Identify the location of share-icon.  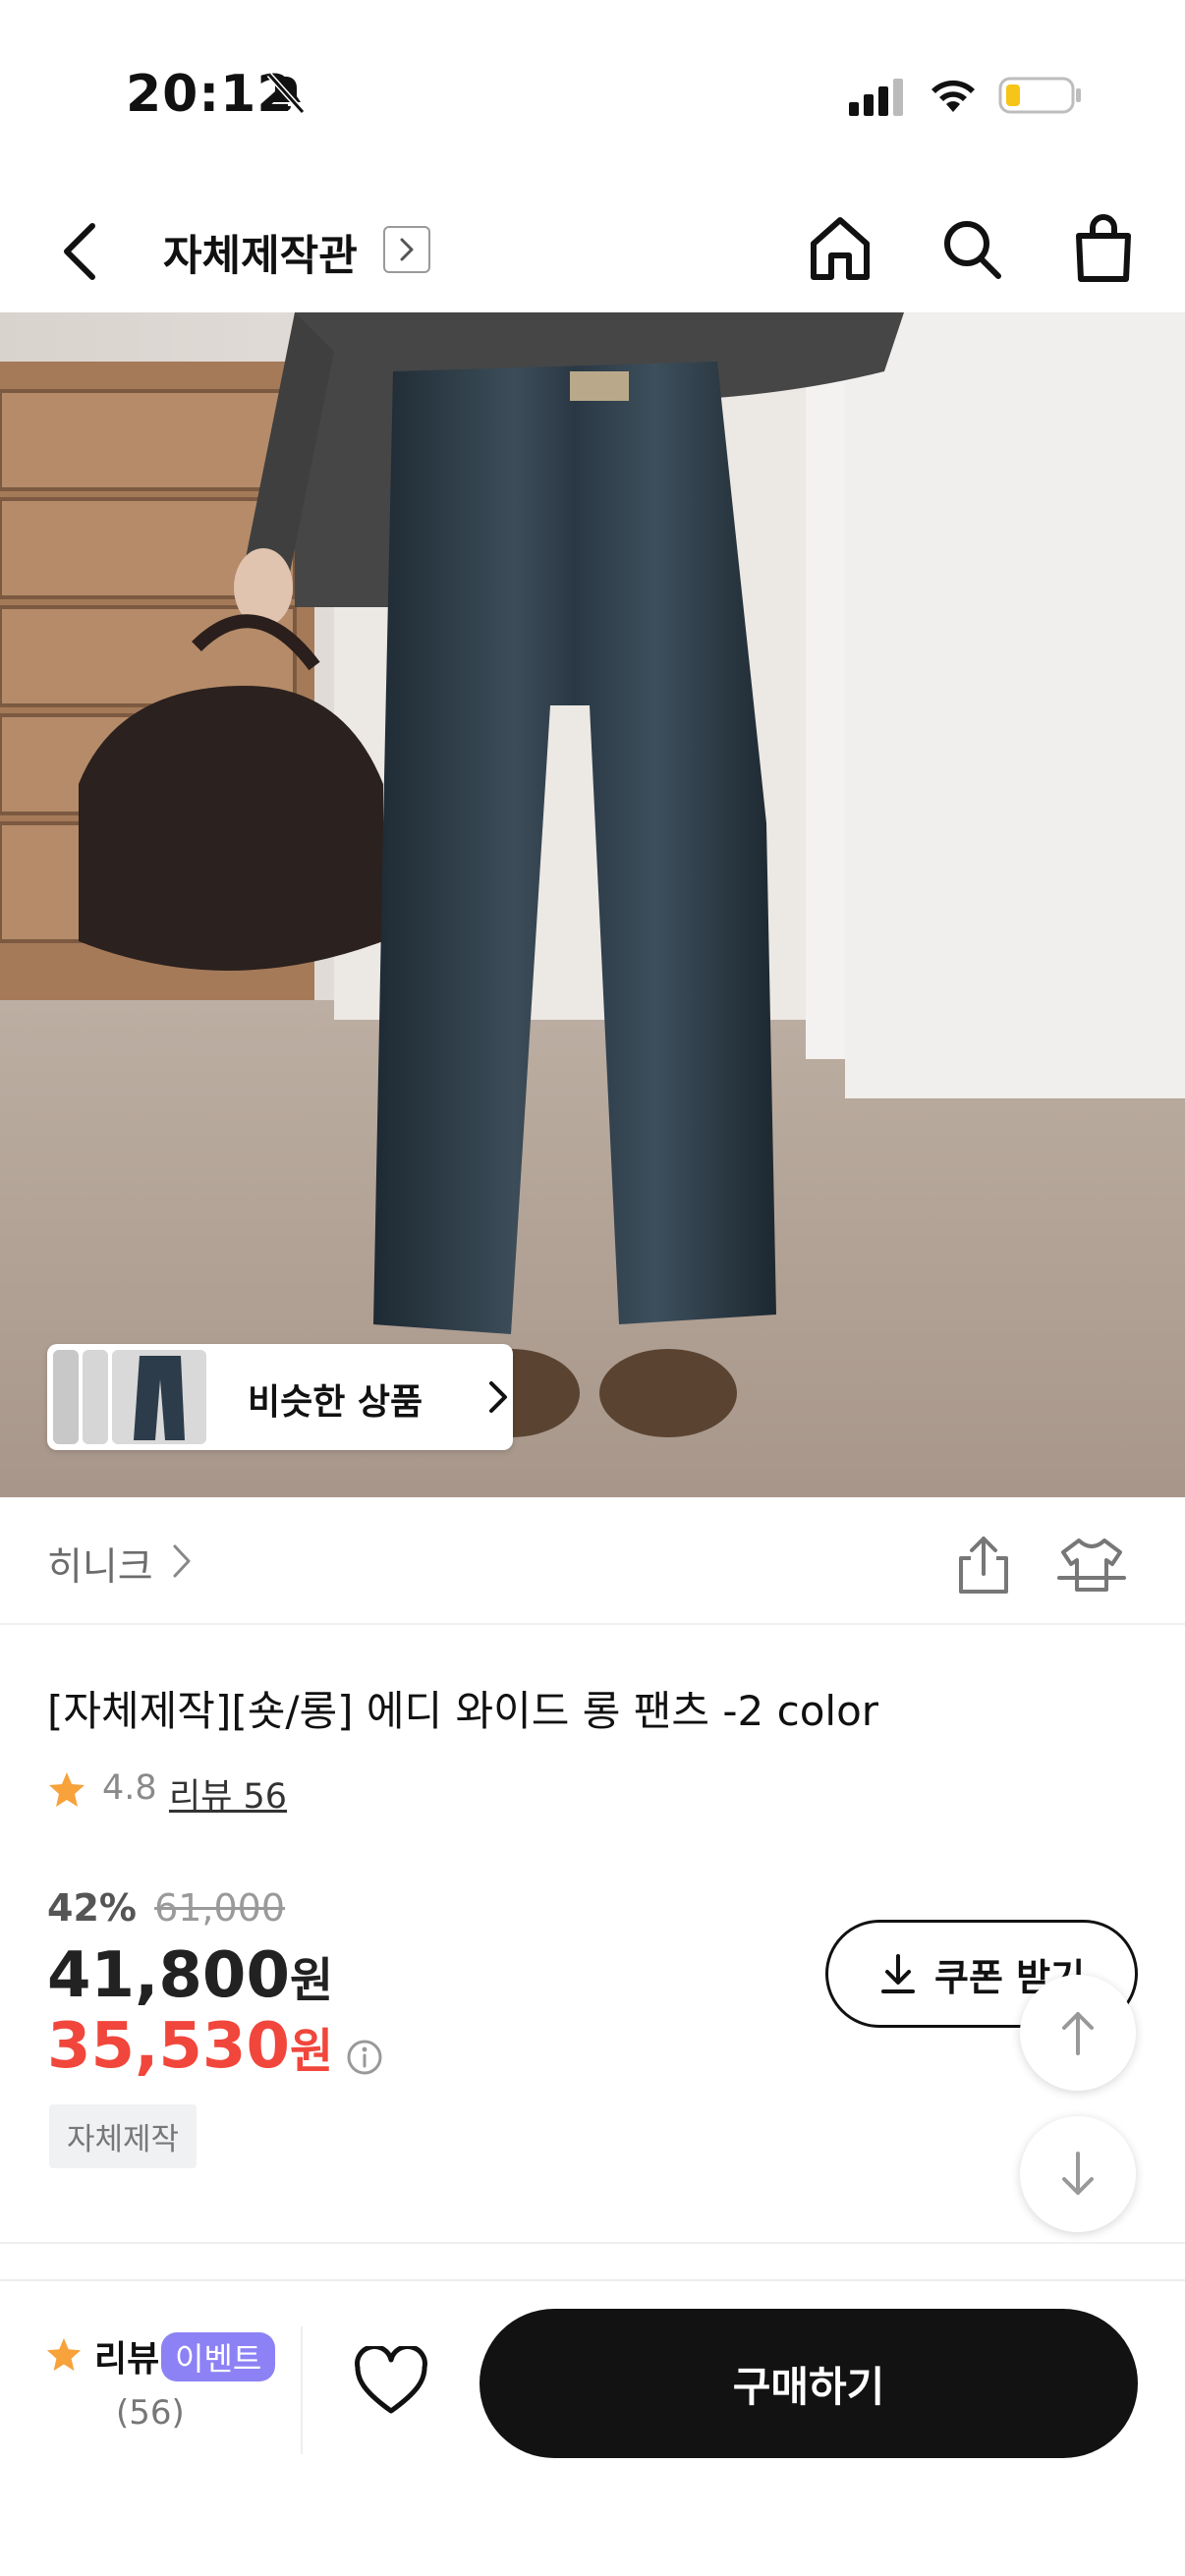
(984, 1565).